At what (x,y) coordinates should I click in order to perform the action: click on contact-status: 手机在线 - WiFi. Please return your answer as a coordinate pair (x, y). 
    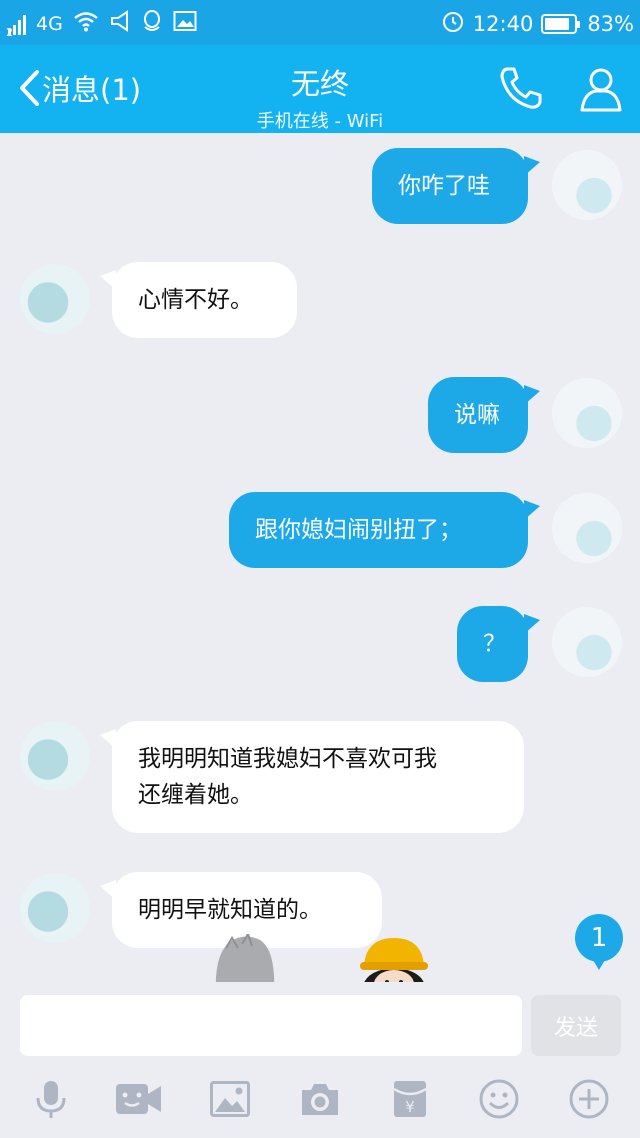
    Looking at the image, I should click on (320, 121).